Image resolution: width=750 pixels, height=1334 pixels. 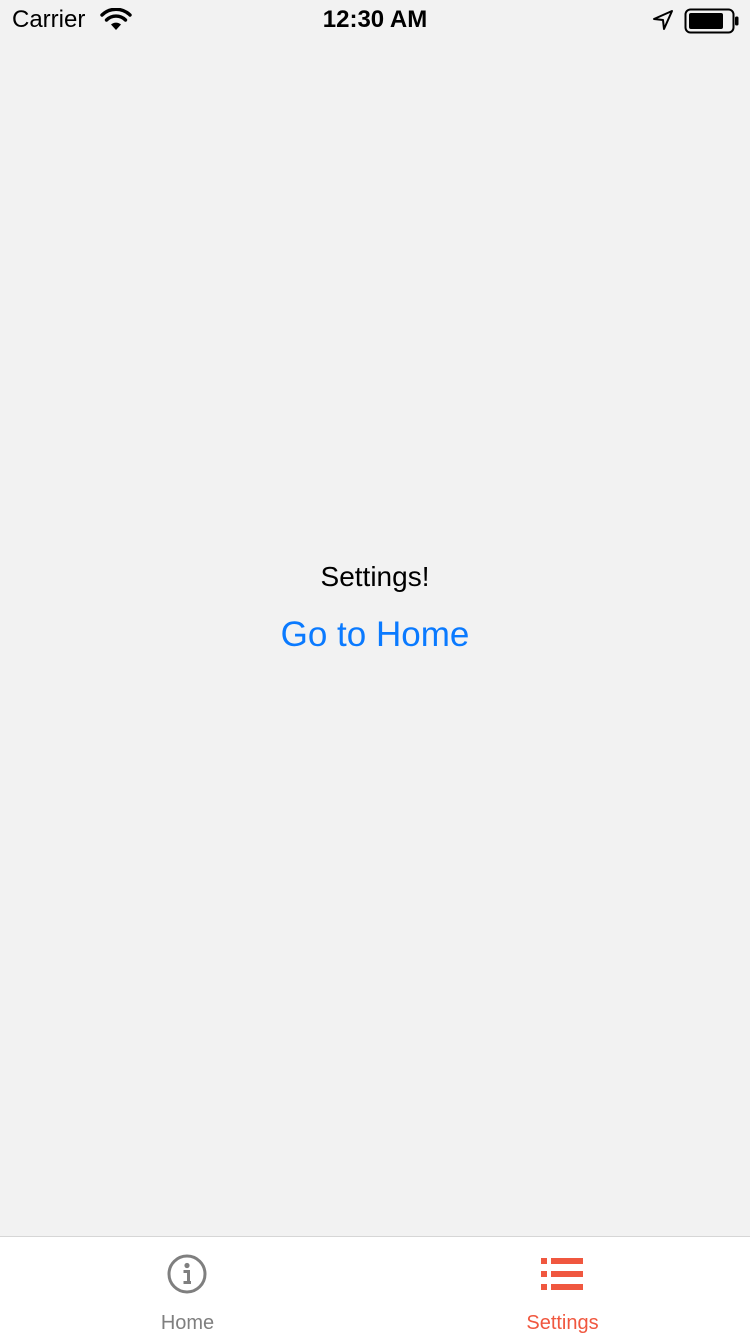 I want to click on status-time: 12:30 AM, so click(x=375, y=19).